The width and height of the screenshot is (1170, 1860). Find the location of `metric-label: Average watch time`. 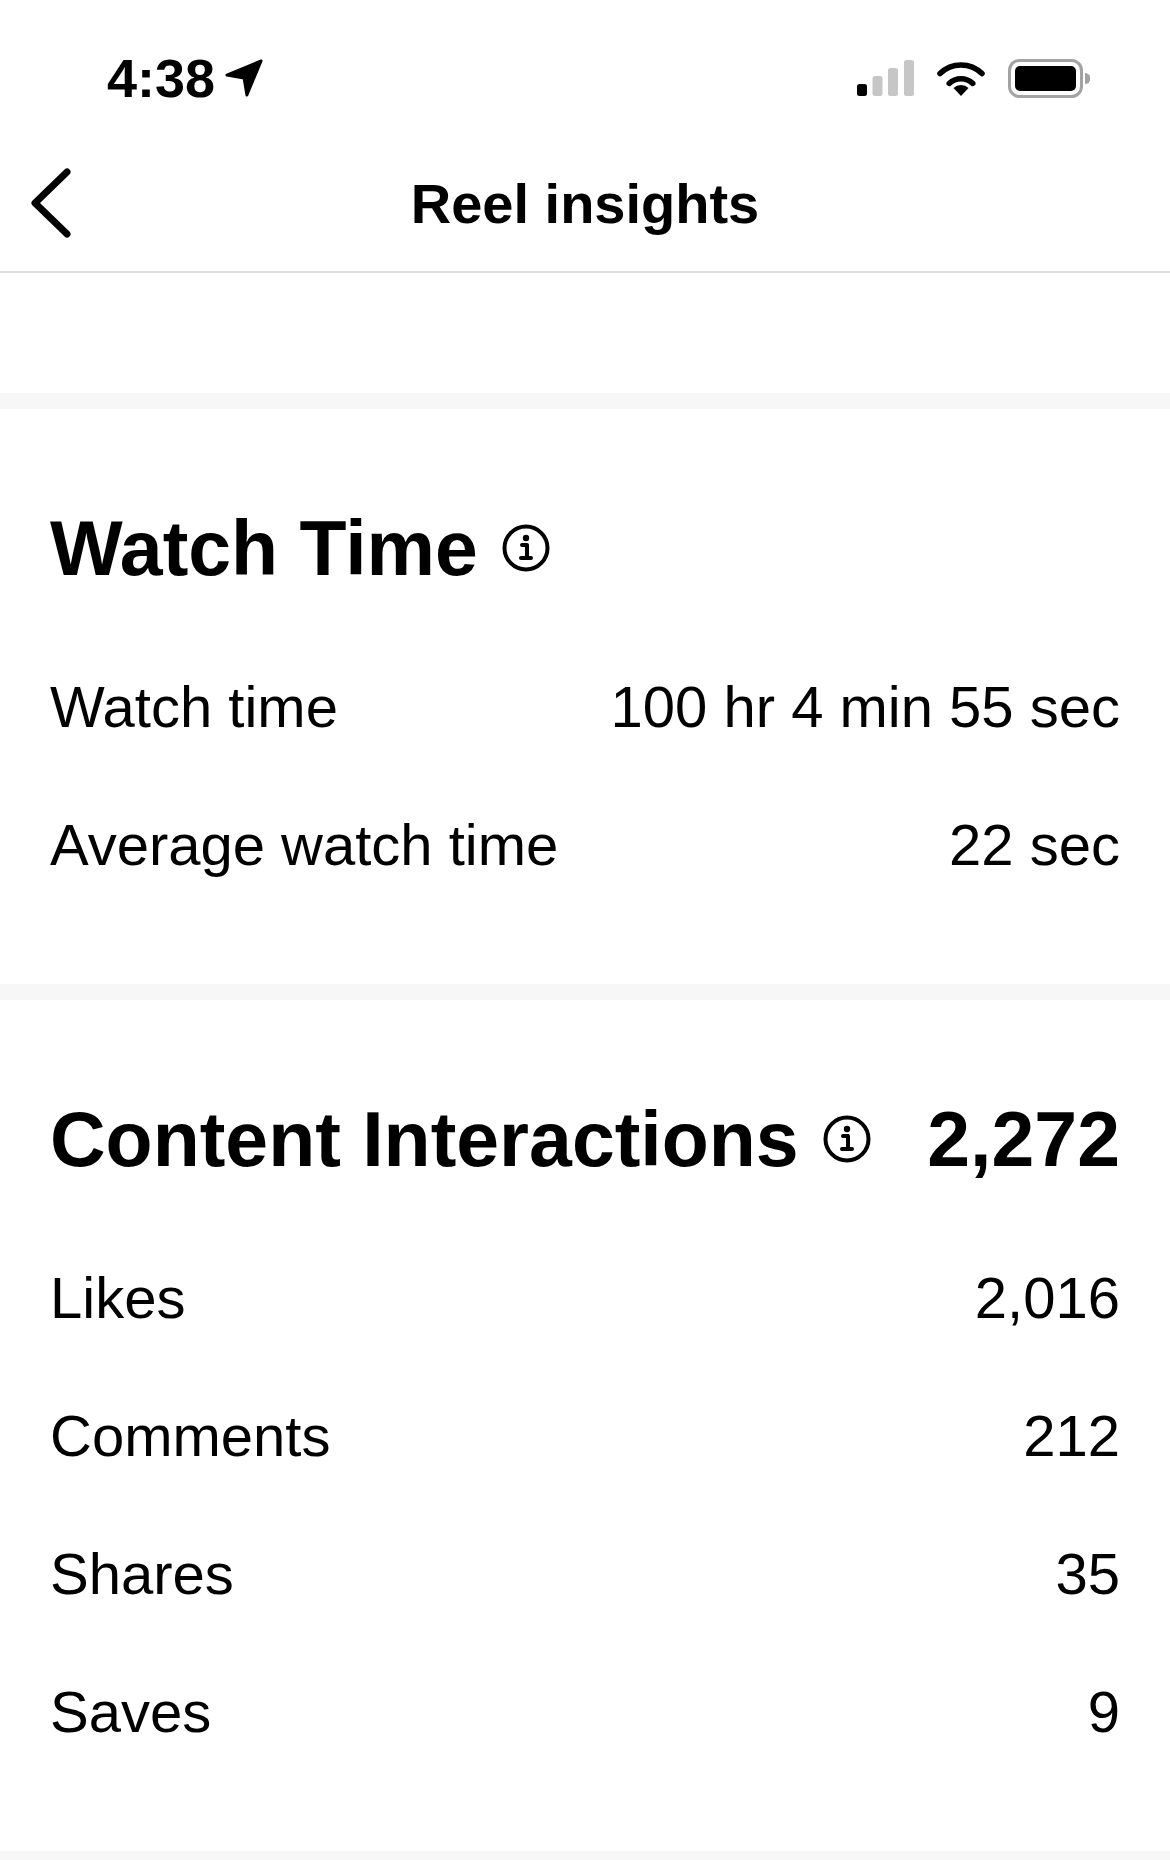

metric-label: Average watch time is located at coordinates (304, 845).